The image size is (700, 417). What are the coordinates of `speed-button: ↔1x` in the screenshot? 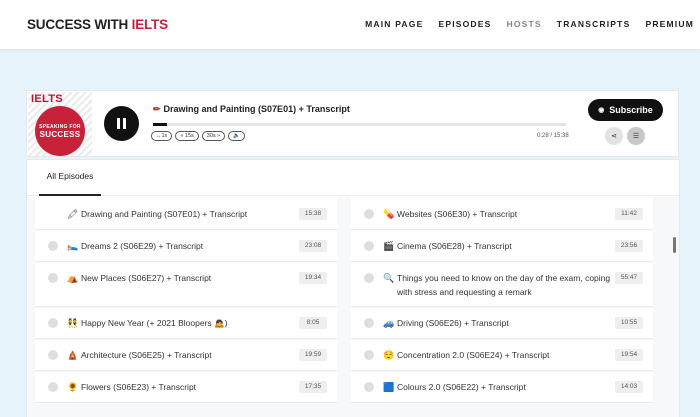 It's located at (162, 136).